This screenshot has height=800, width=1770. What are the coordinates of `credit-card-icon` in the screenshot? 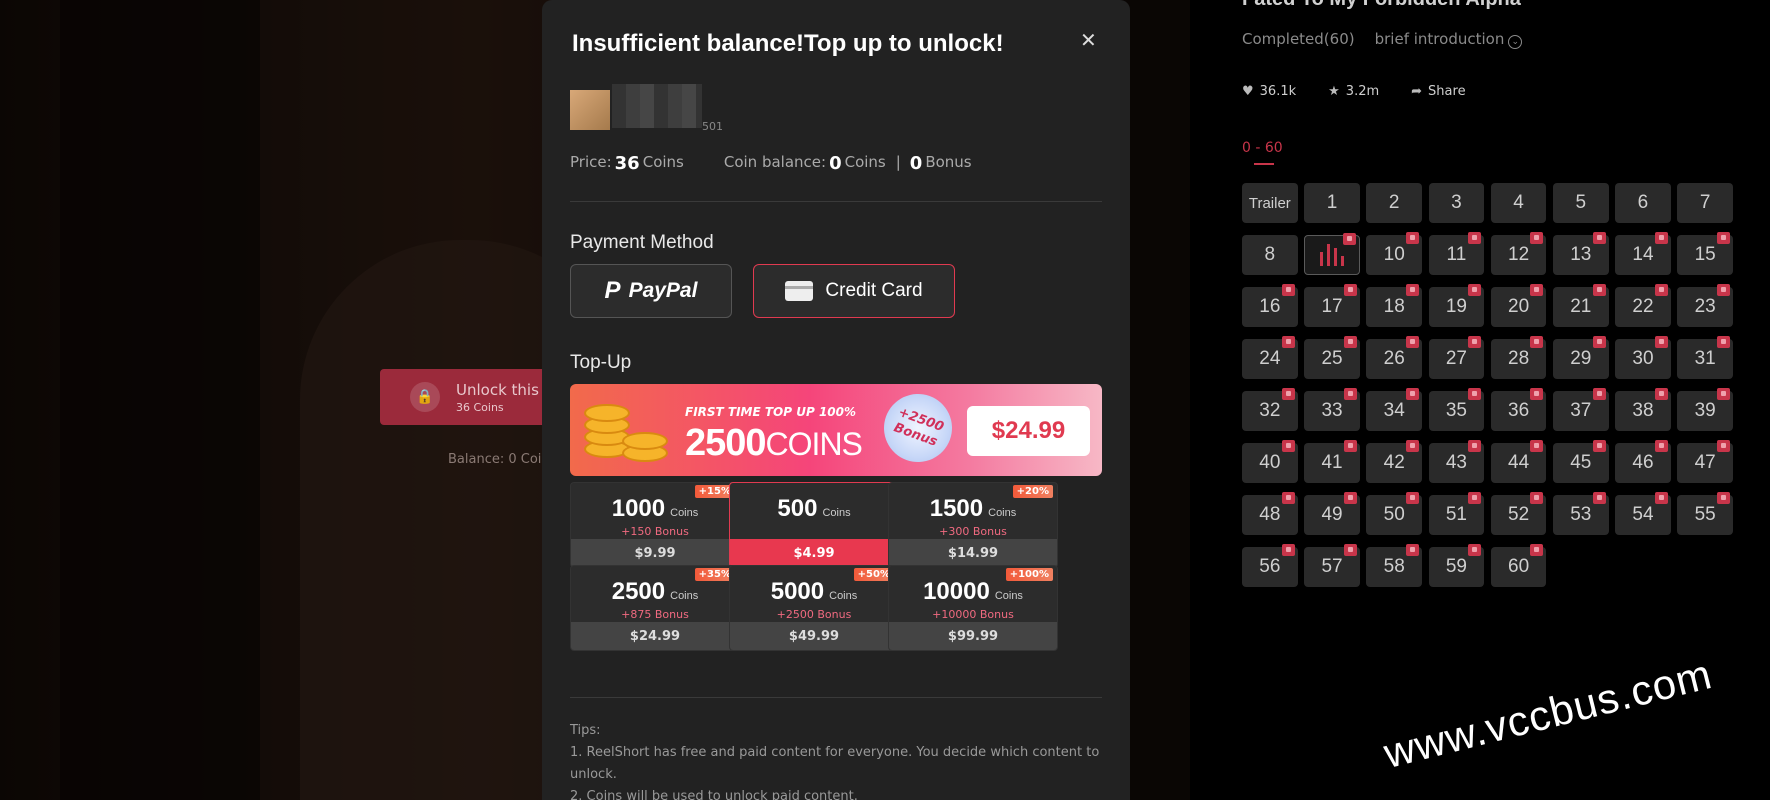 It's located at (799, 291).